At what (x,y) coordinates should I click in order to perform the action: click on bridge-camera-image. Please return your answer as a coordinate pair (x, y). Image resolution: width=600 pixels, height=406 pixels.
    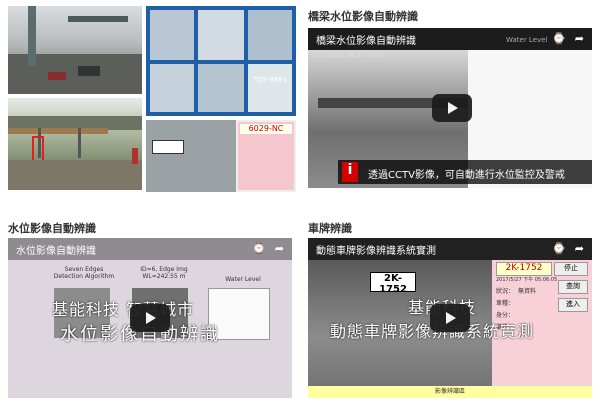
    Looking at the image, I should click on (75, 144).